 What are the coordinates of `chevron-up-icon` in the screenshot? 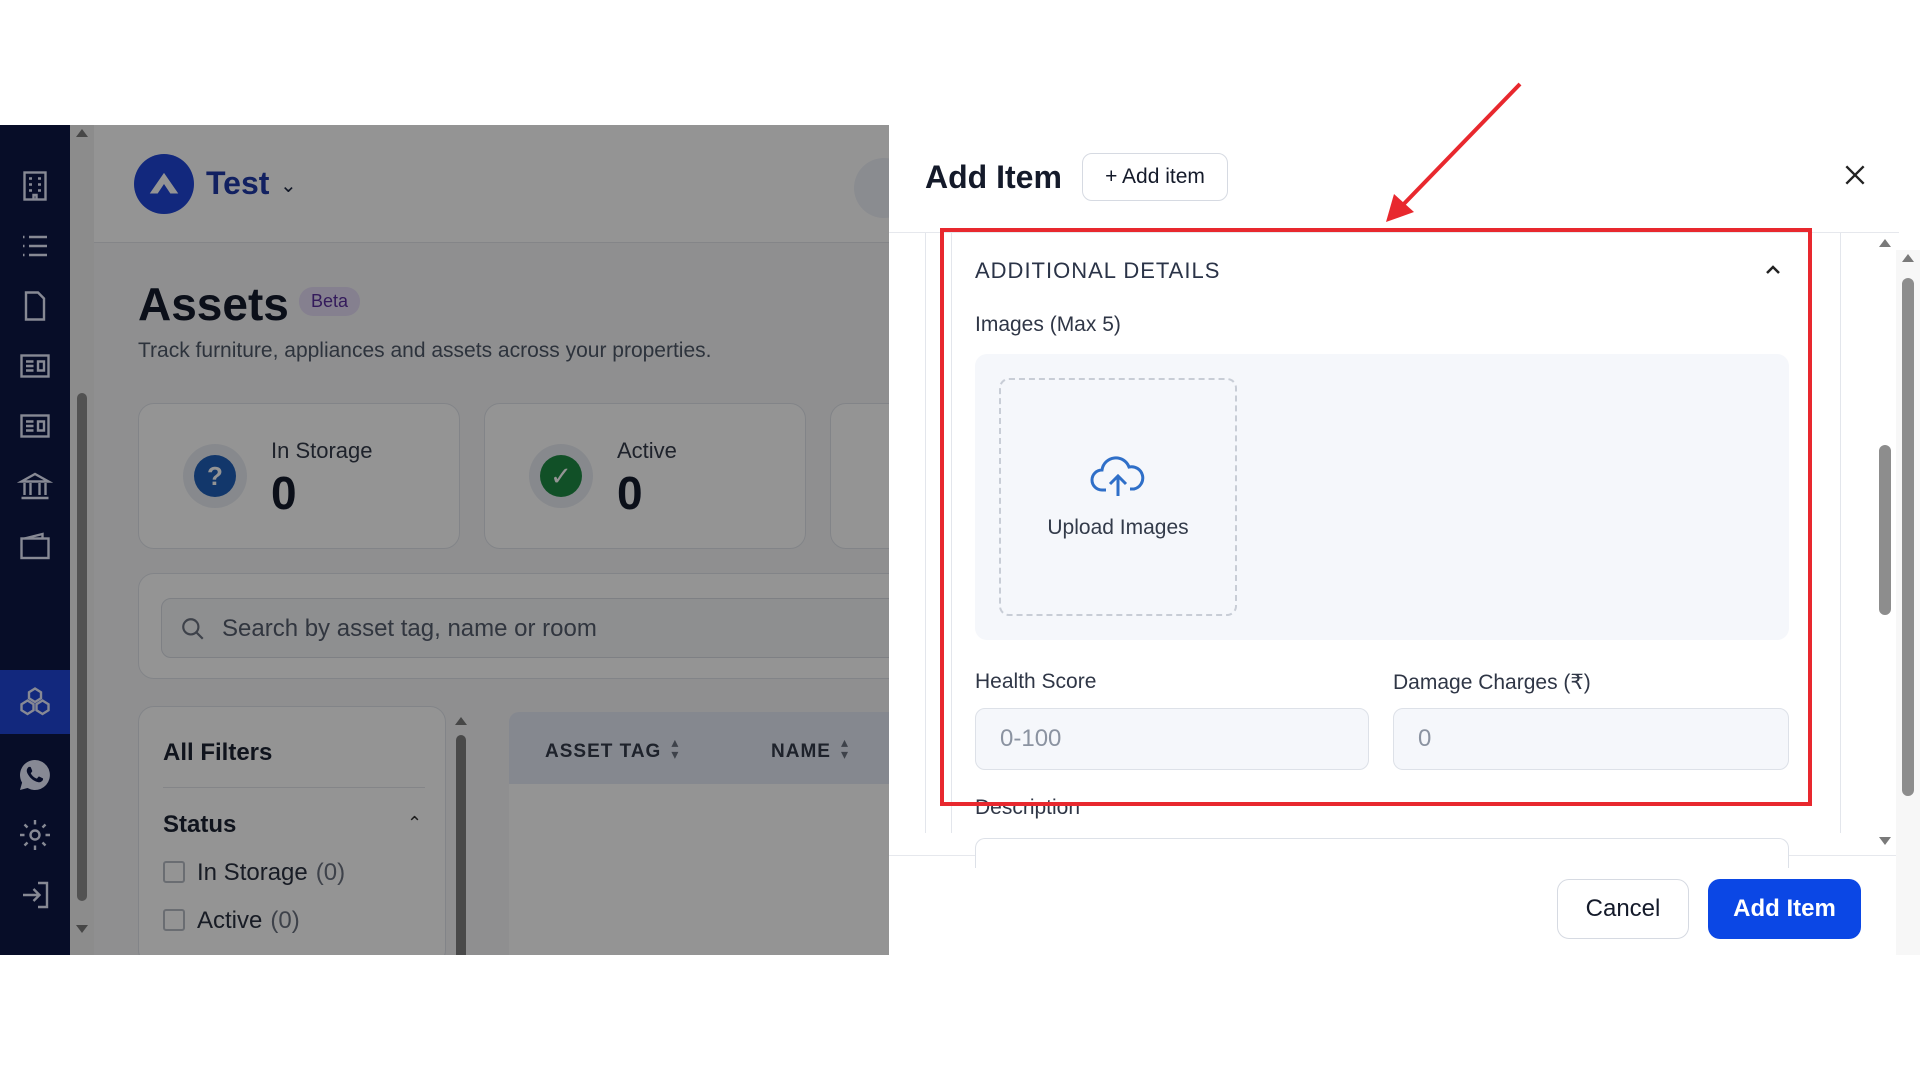 It's located at (1773, 270).